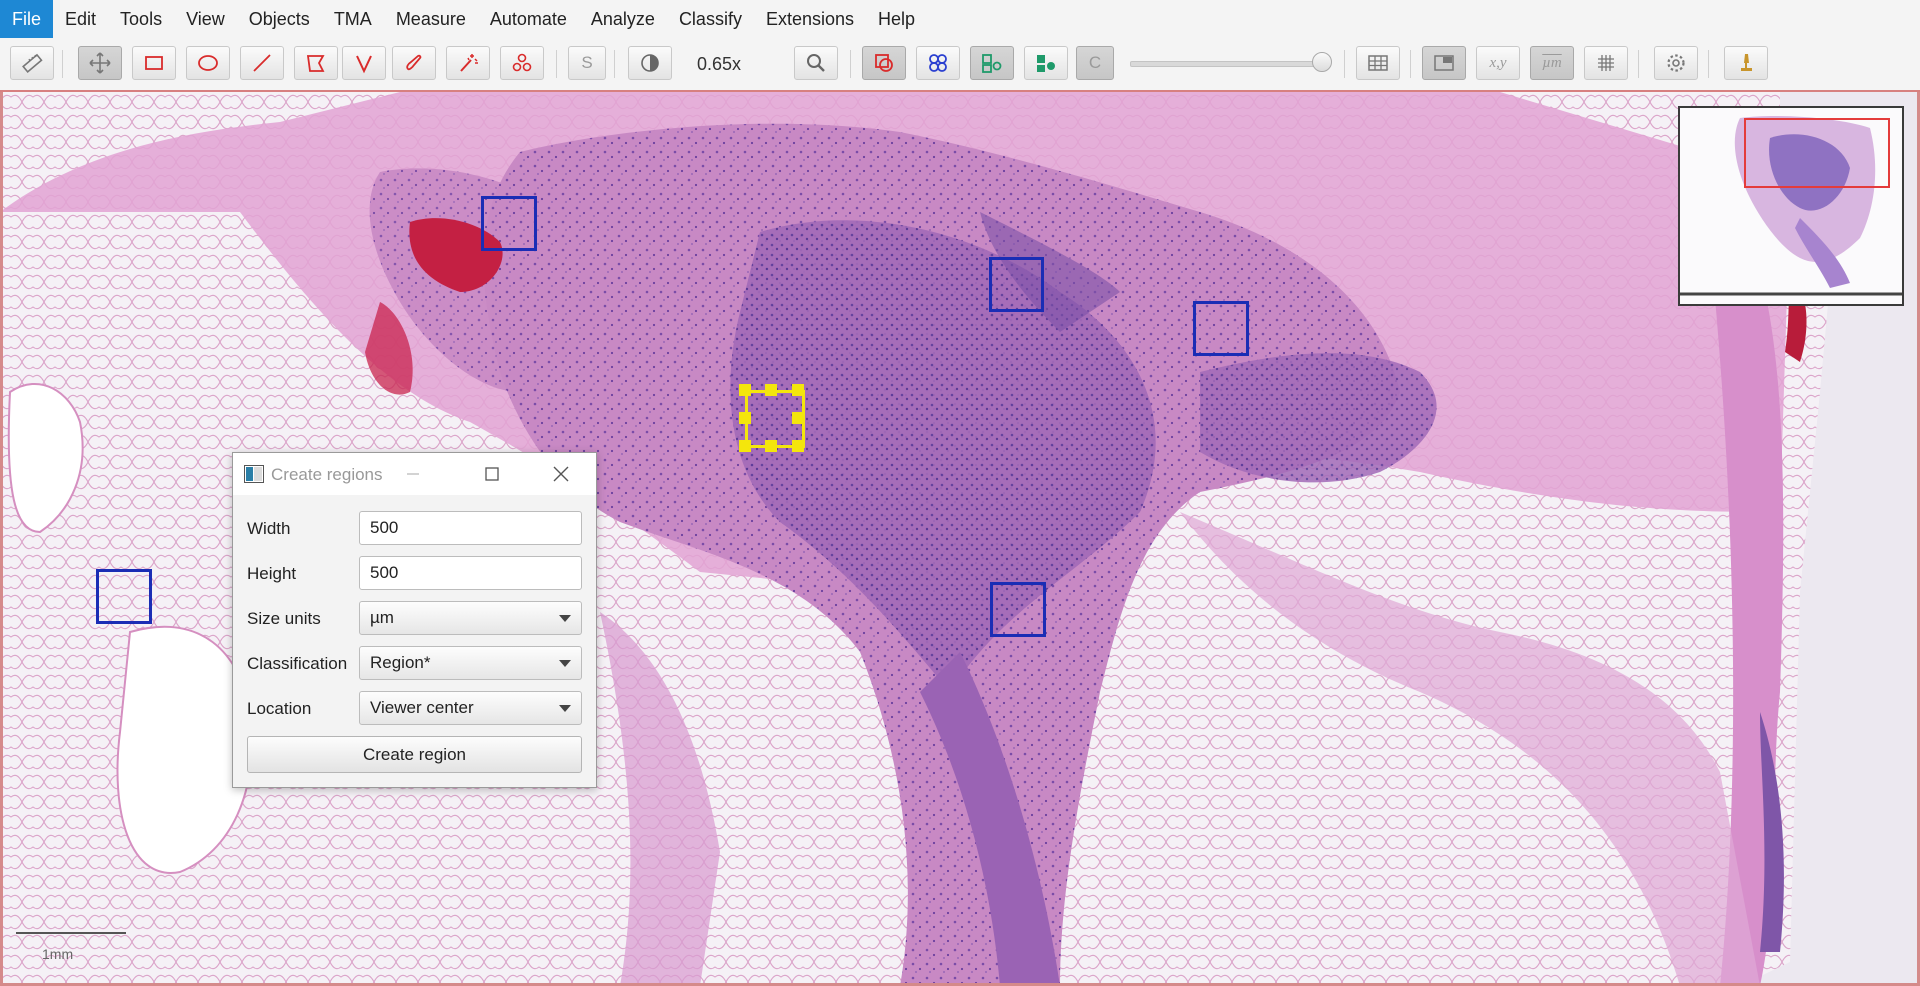 This screenshot has width=1920, height=986. Describe the element at coordinates (58, 954) in the screenshot. I see `scalebar-label: 1mm` at that location.